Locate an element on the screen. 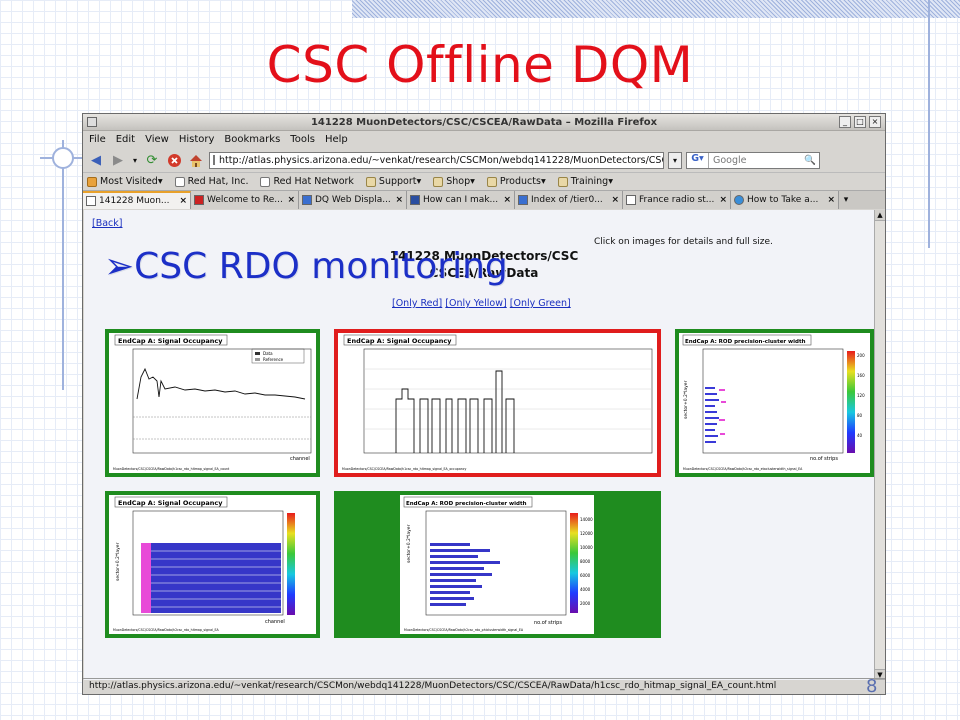 The image size is (960, 720). tab-france-radio: France radio st... × is located at coordinates (677, 200).